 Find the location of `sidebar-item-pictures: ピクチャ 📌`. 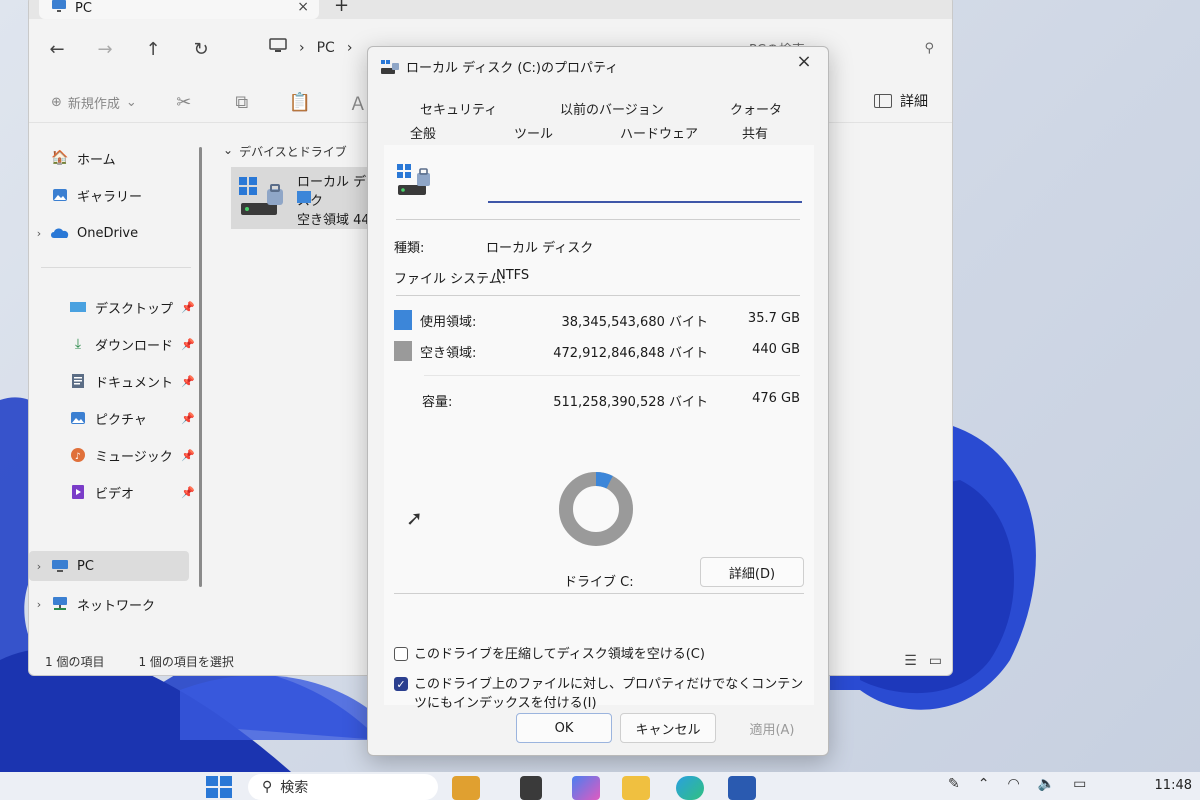

sidebar-item-pictures: ピクチャ 📌 is located at coordinates (112, 418).